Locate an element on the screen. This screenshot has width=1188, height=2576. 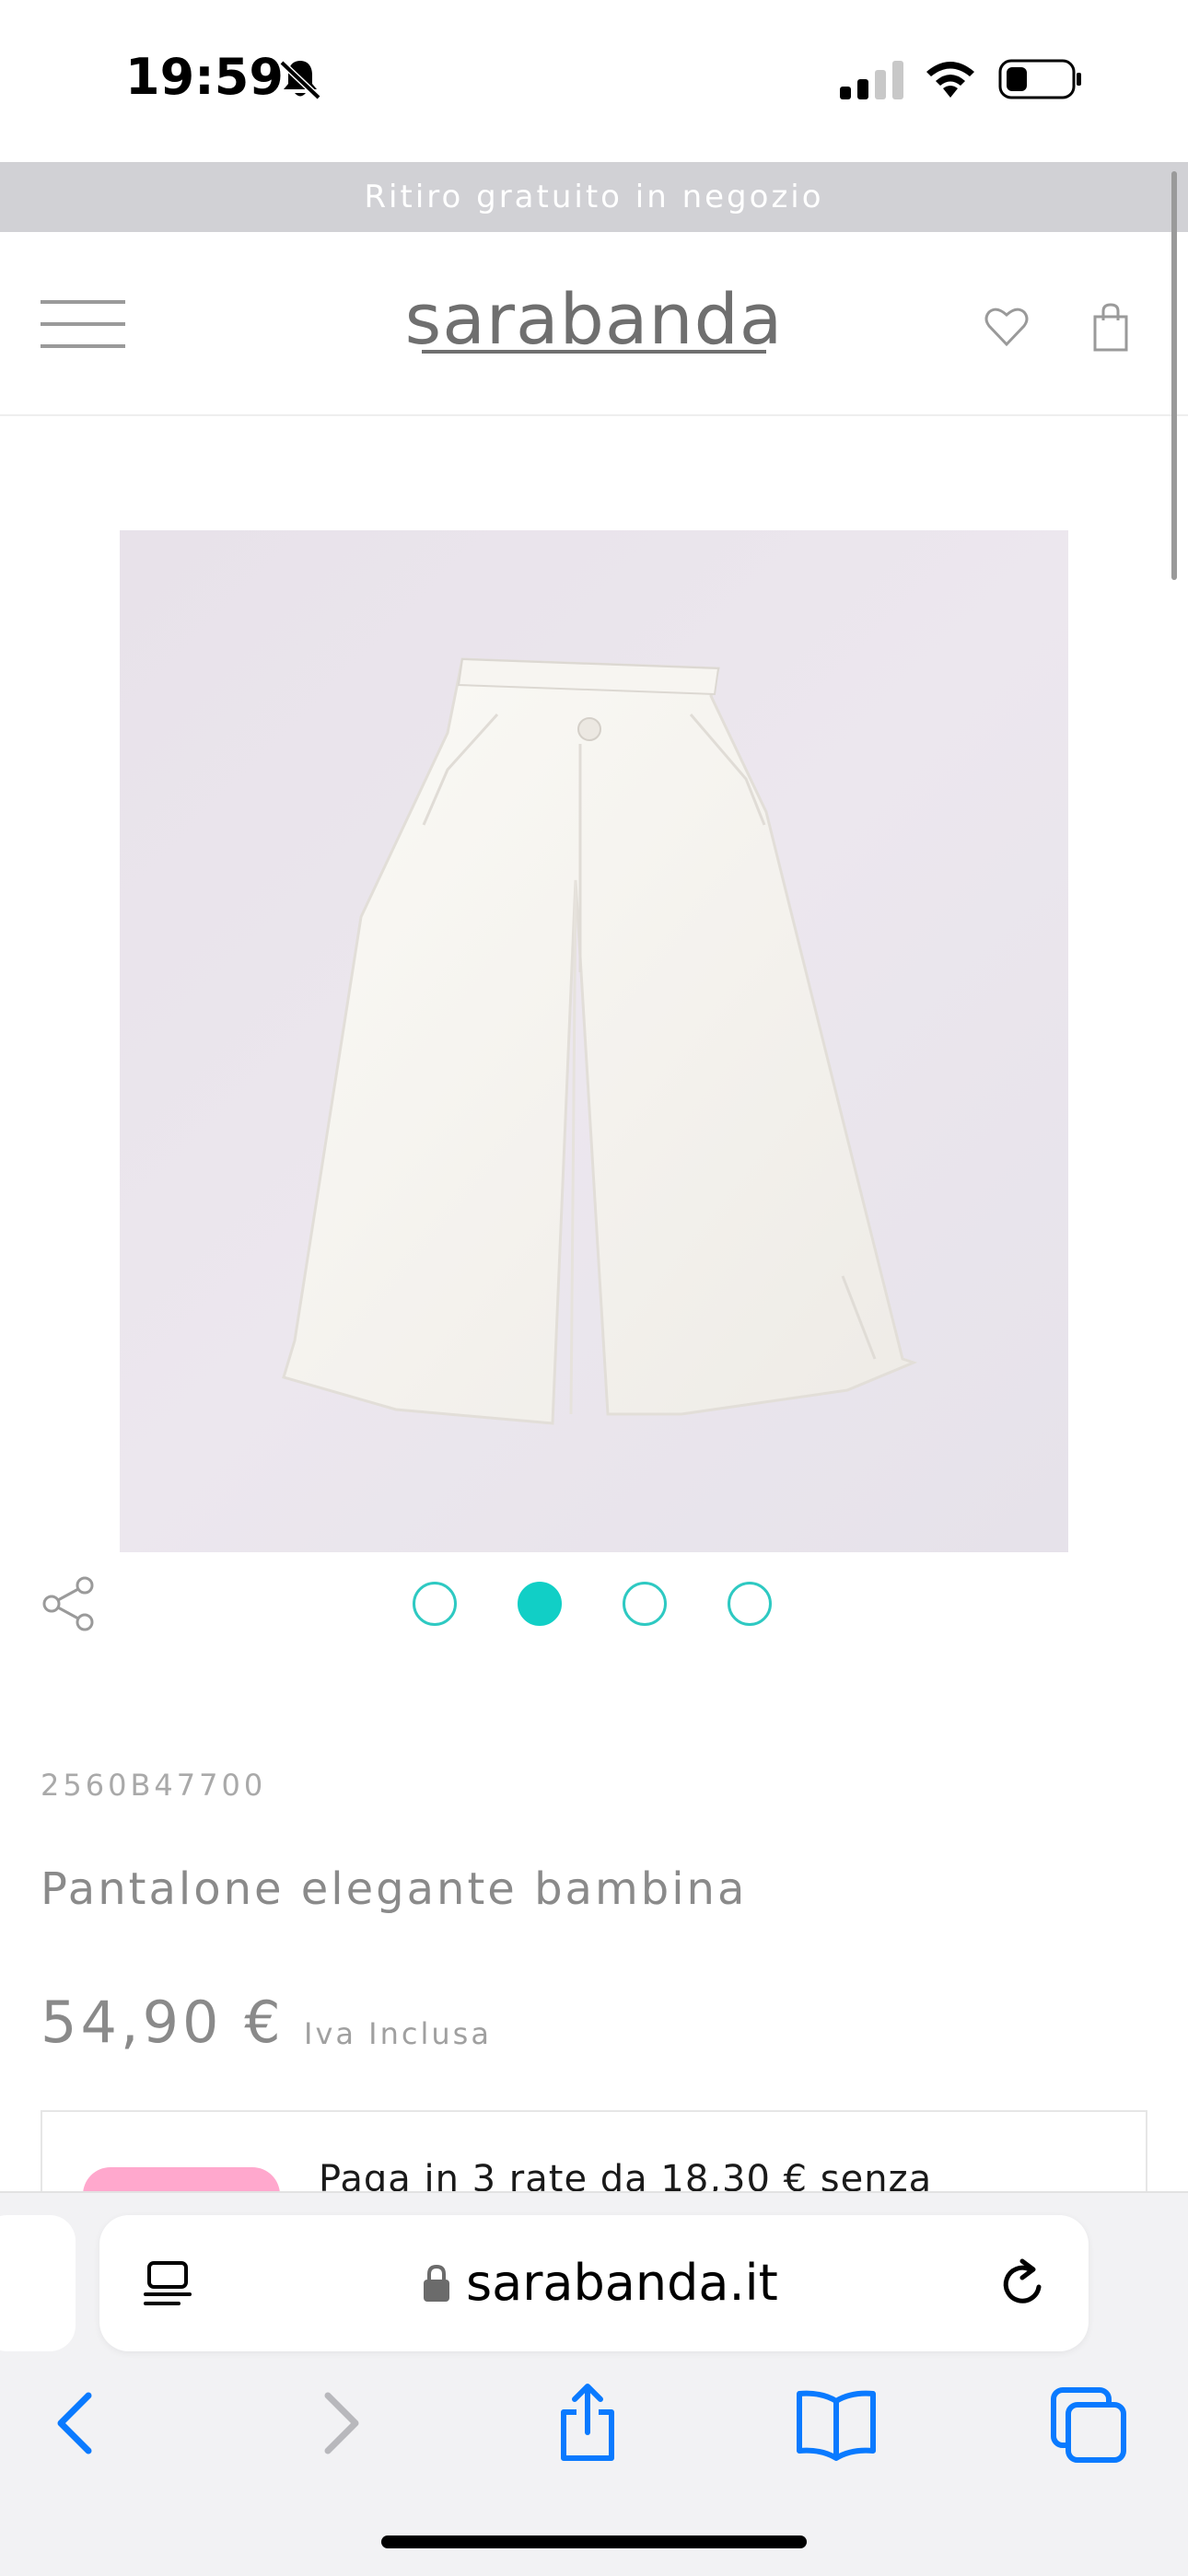
forward-arrow-icon is located at coordinates (337, 2423).